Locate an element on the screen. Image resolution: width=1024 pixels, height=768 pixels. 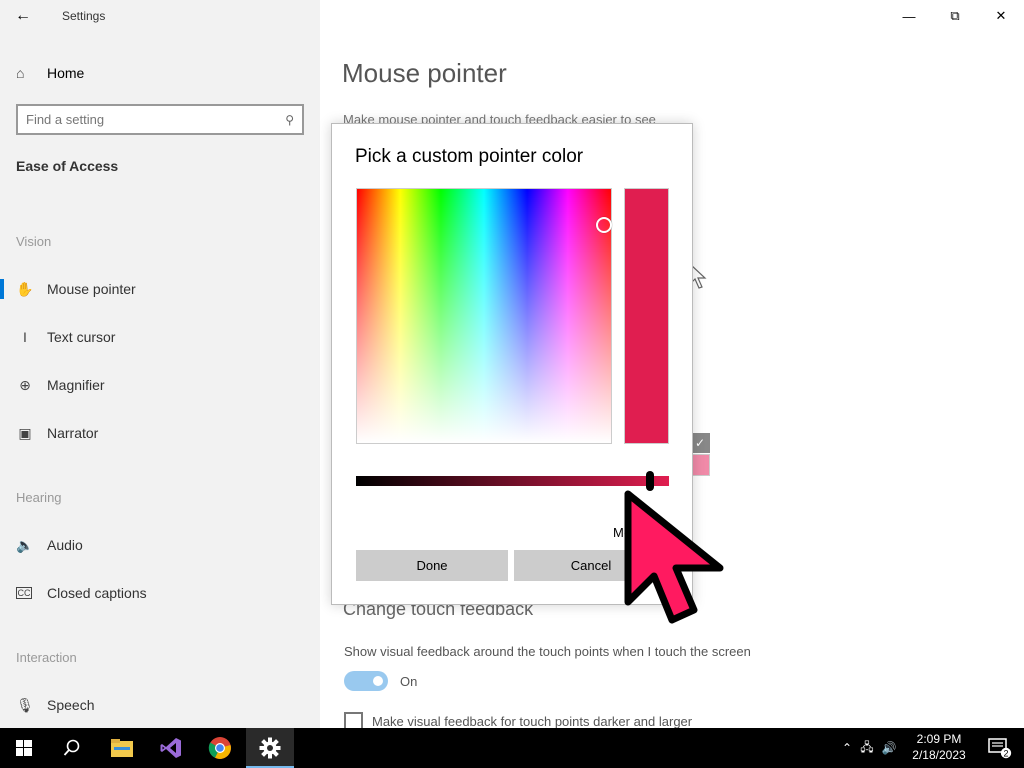
start-button is located at coordinates (24, 748).